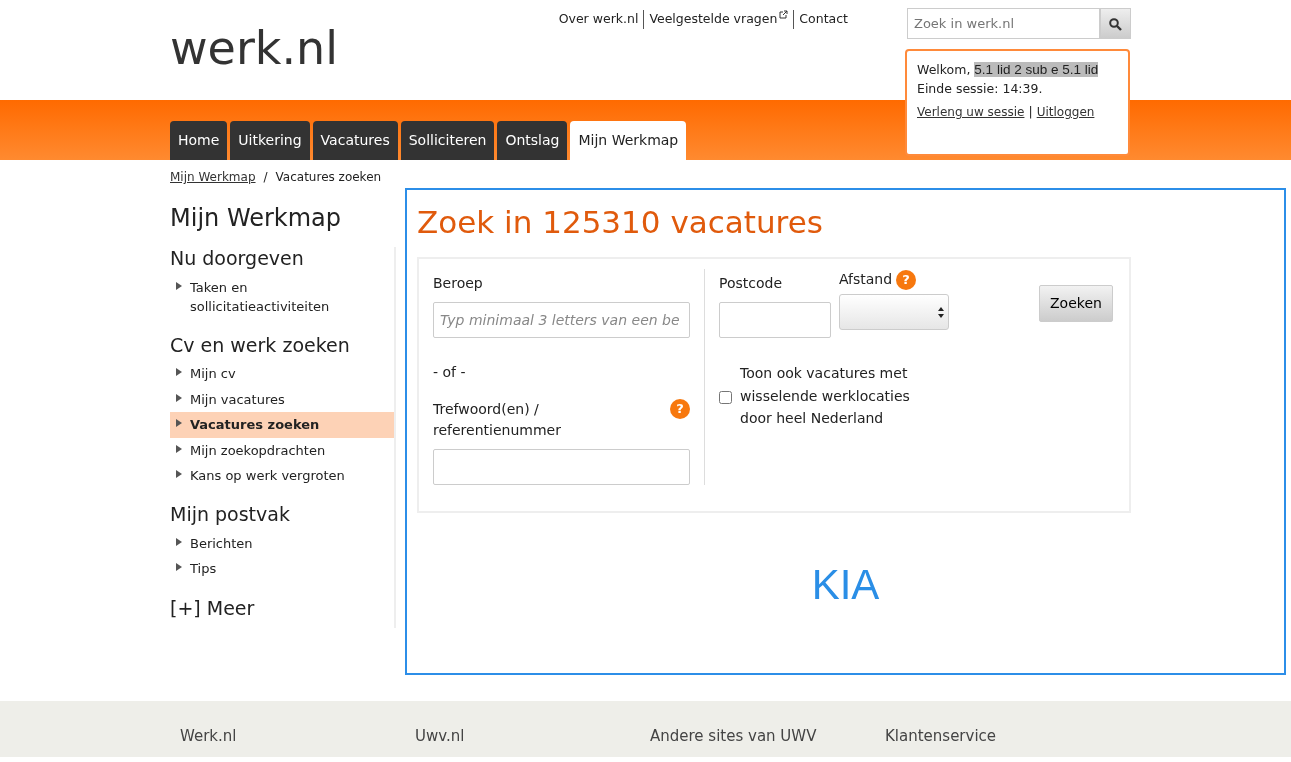 The image size is (1291, 762). What do you see at coordinates (450, 373) in the screenshot?
I see `or-text: - of -` at bounding box center [450, 373].